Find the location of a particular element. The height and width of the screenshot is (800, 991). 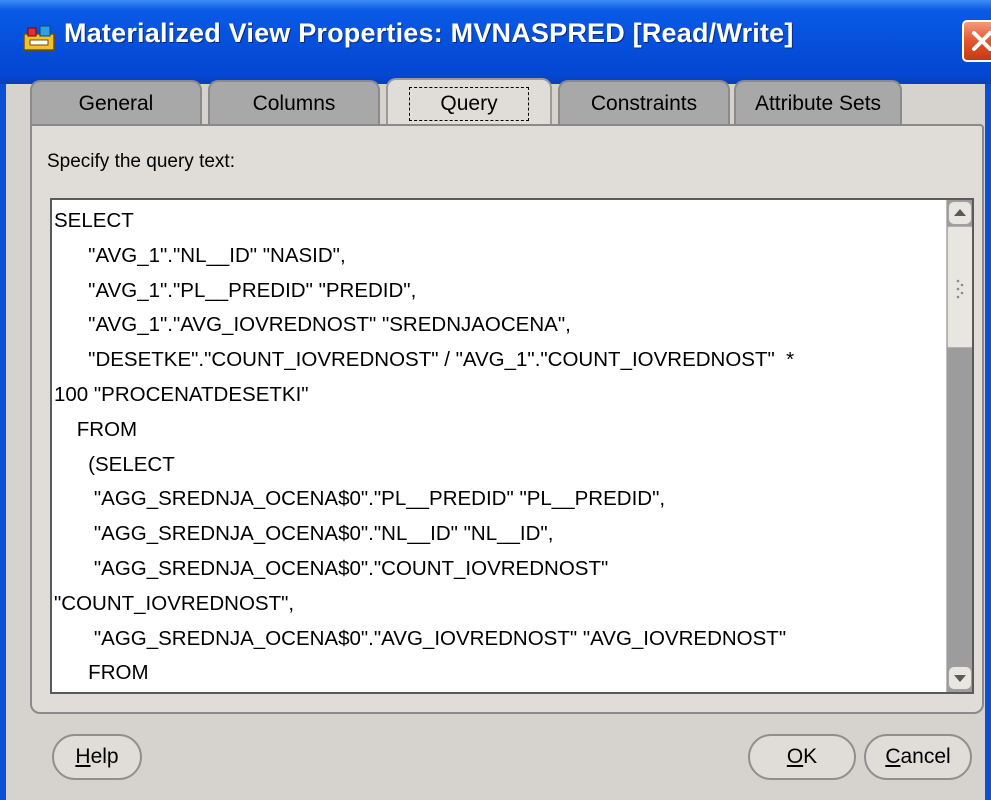

tab-label: Constraints is located at coordinates (644, 103).